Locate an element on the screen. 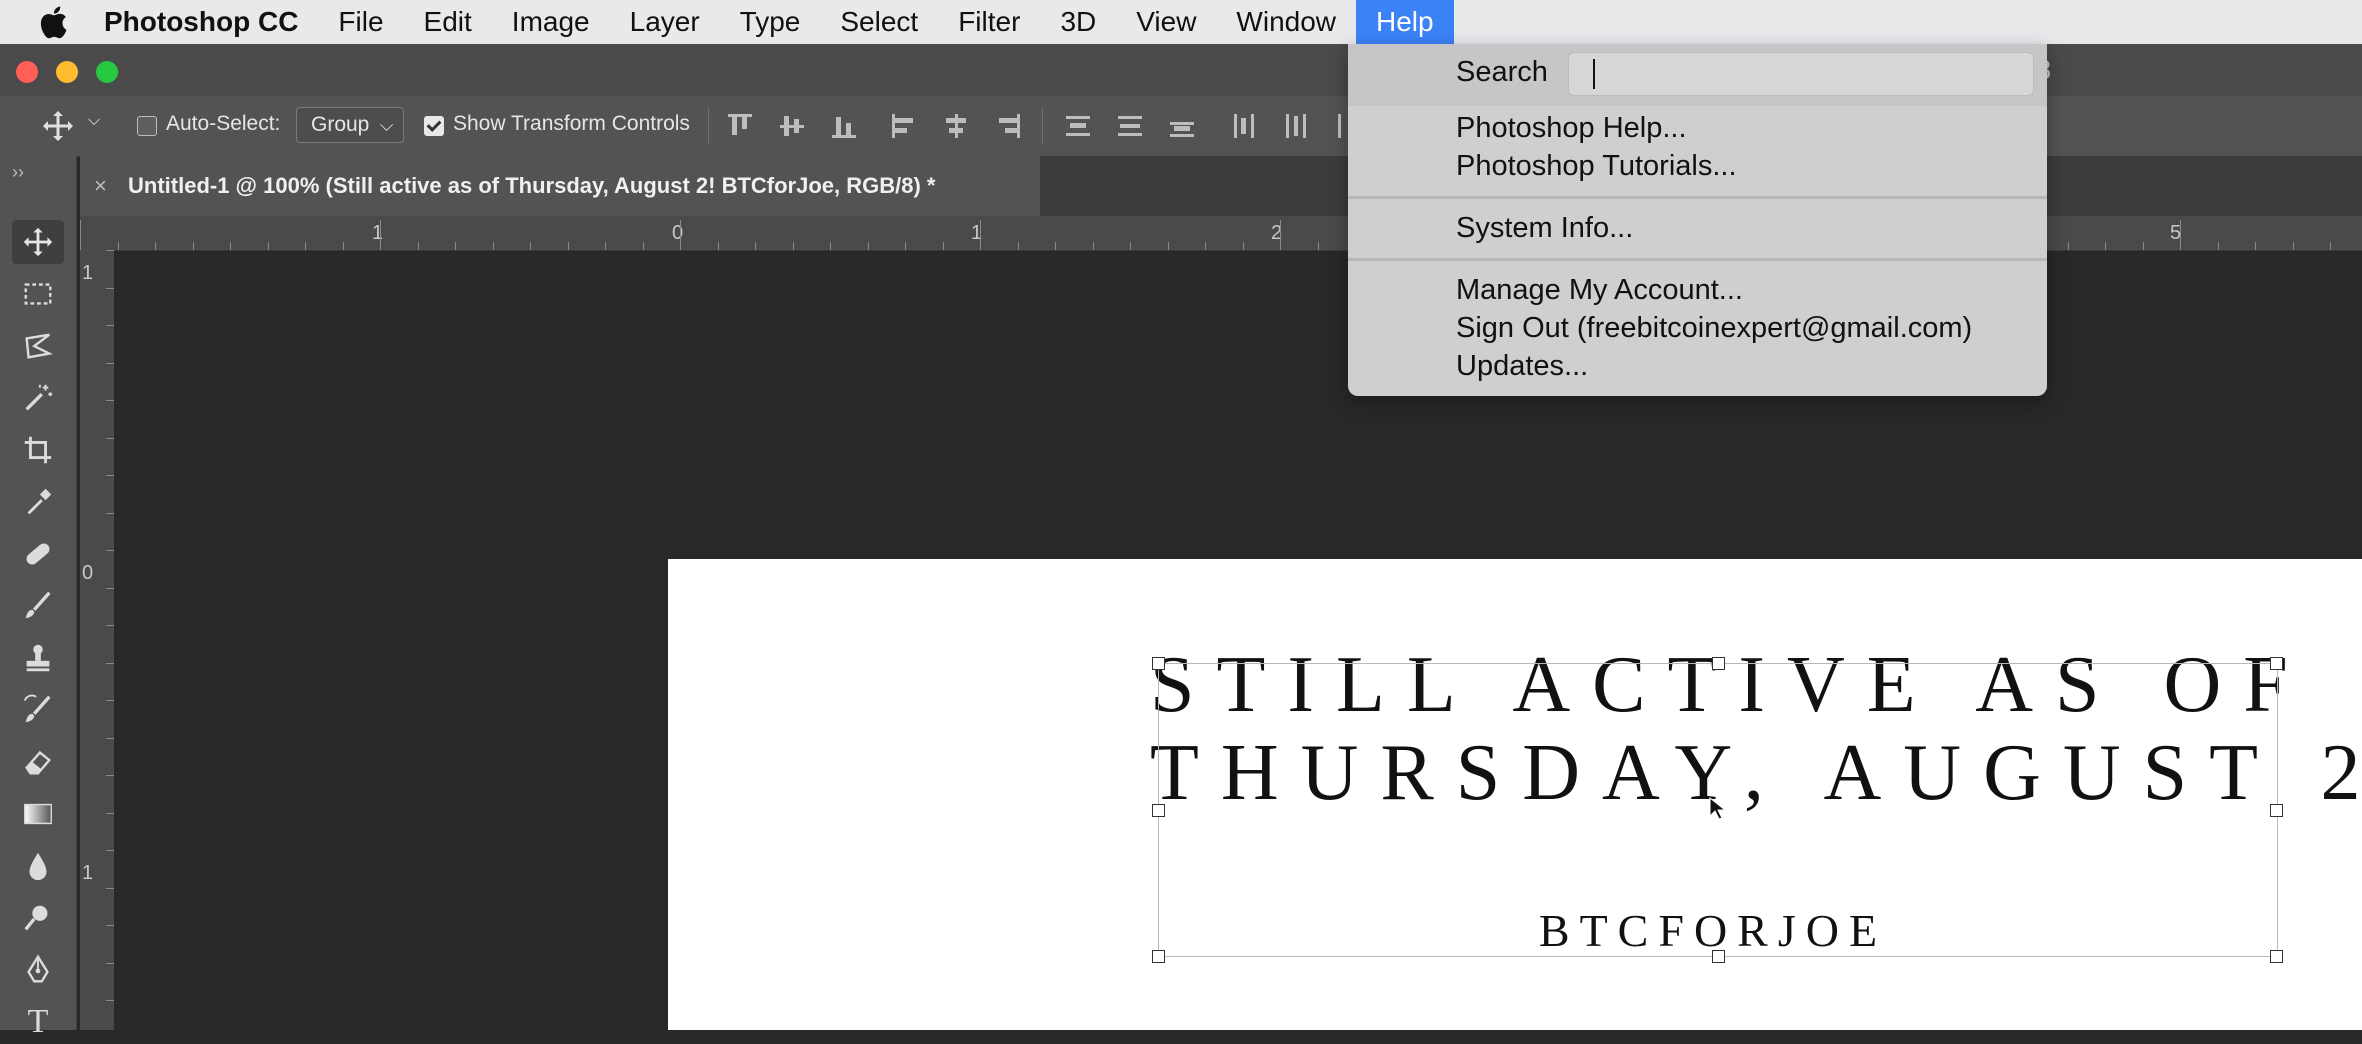 The height and width of the screenshot is (1044, 2362). transform-handle-middle-left is located at coordinates (1158, 810).